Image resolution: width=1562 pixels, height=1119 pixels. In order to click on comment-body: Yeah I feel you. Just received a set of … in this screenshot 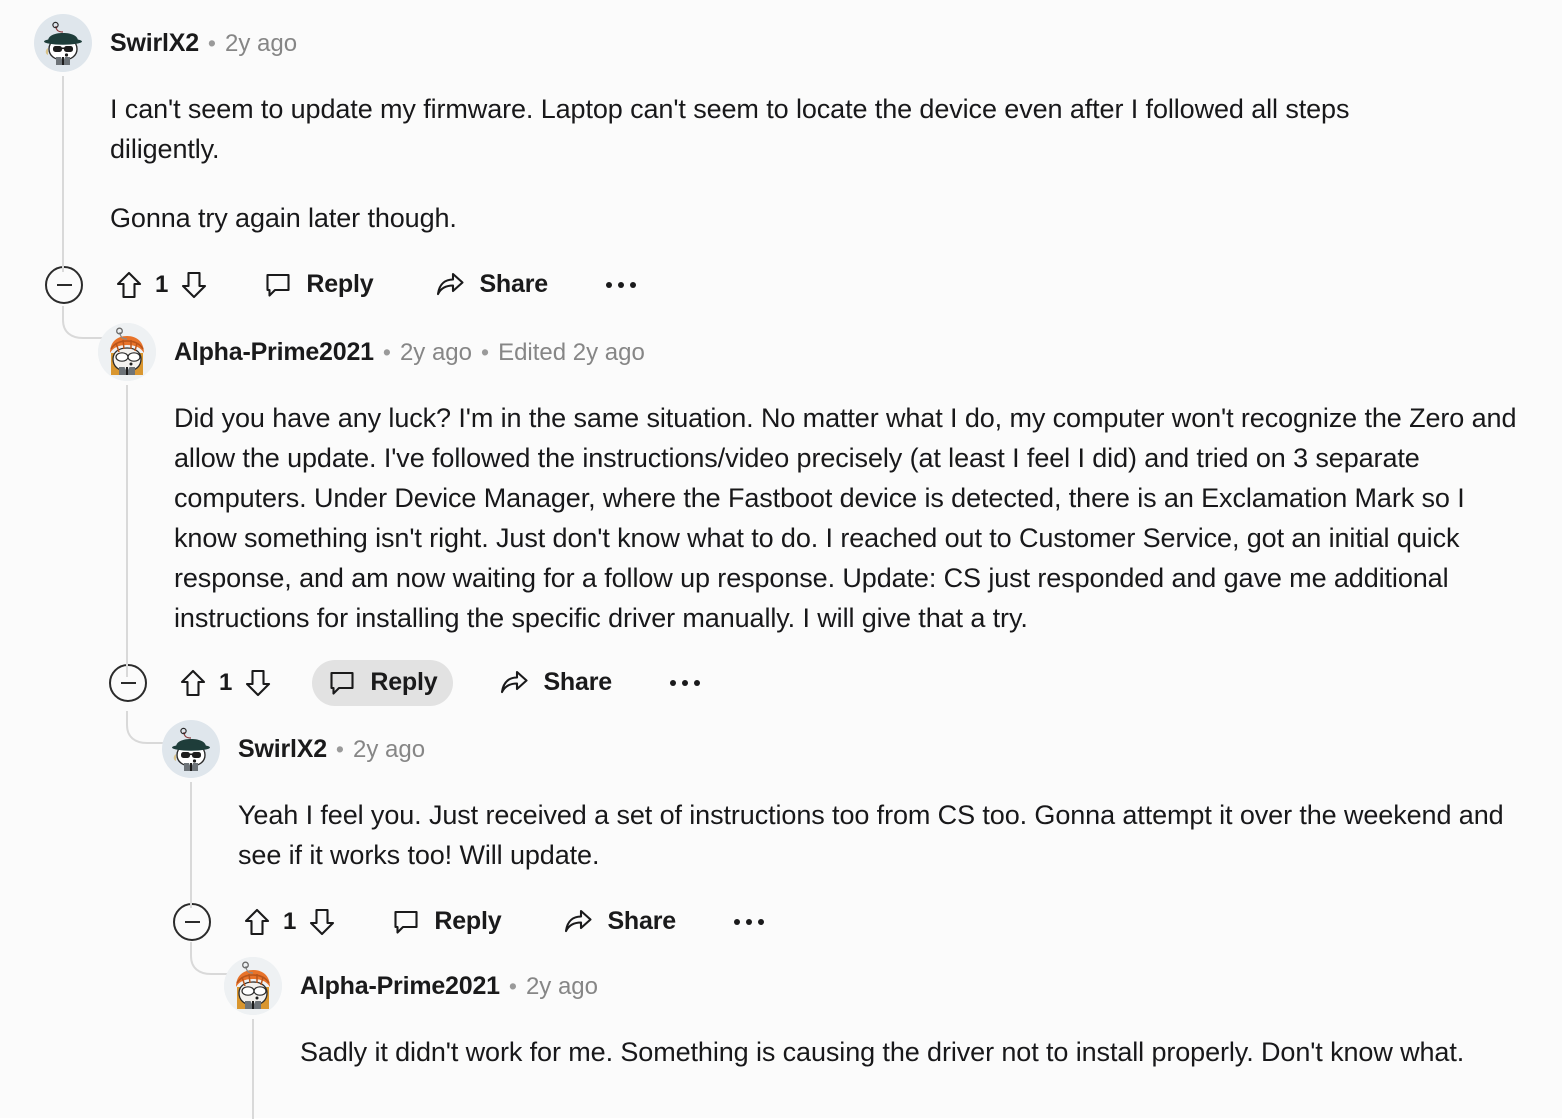, I will do `click(888, 836)`.